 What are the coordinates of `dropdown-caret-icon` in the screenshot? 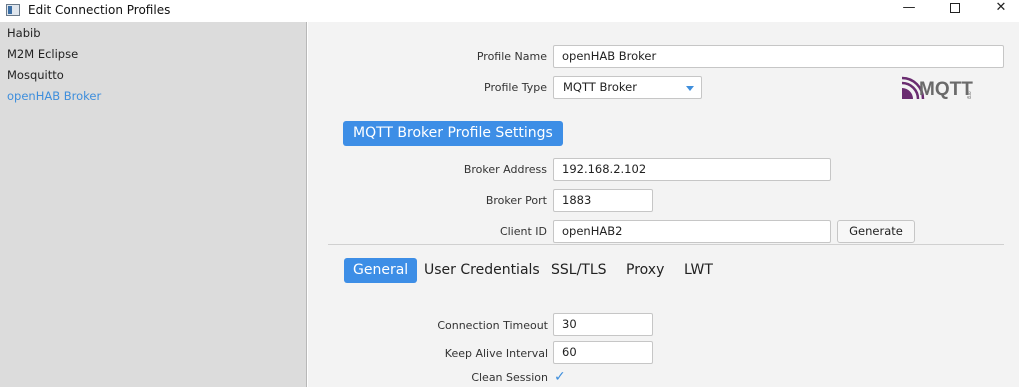 It's located at (690, 88).